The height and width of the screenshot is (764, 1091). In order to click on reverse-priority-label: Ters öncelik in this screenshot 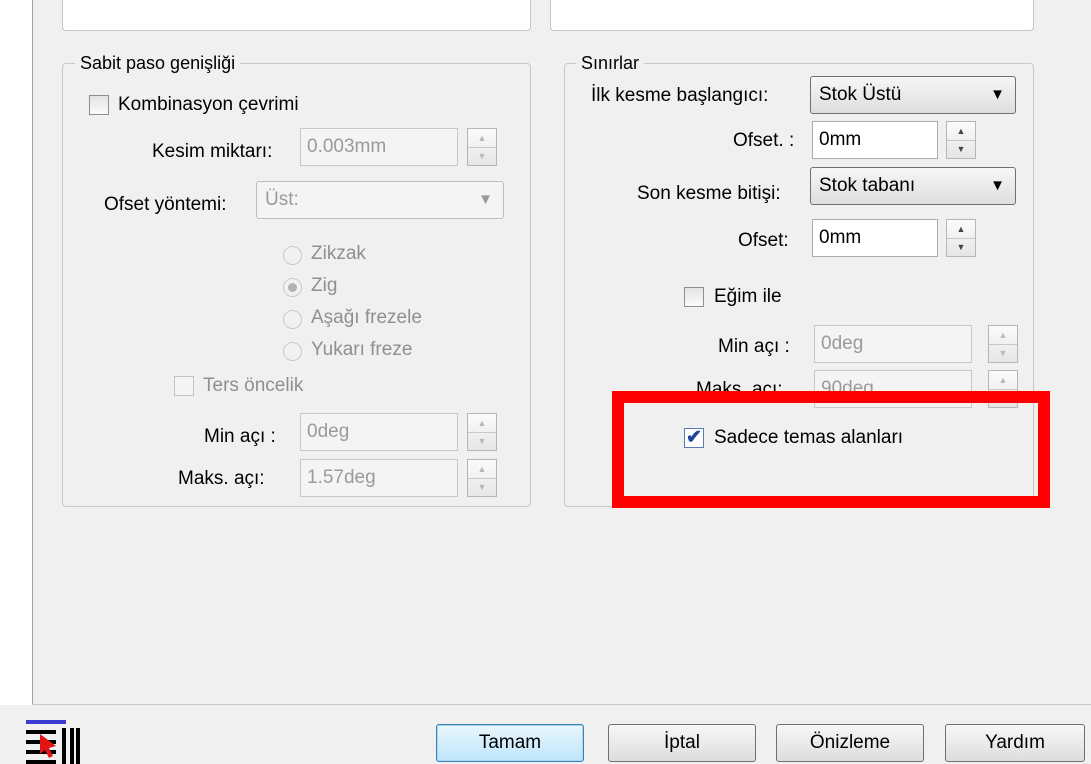, I will do `click(253, 385)`.